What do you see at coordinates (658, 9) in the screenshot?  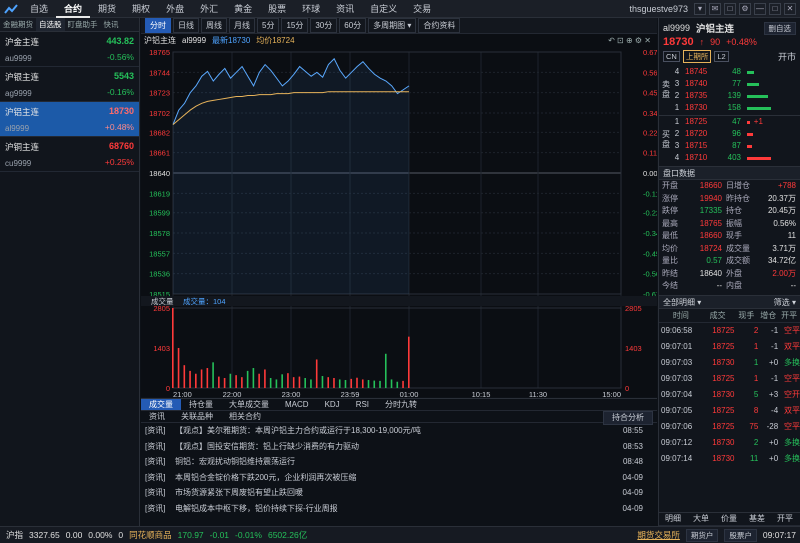 I see `user-name: thsguestve973` at bounding box center [658, 9].